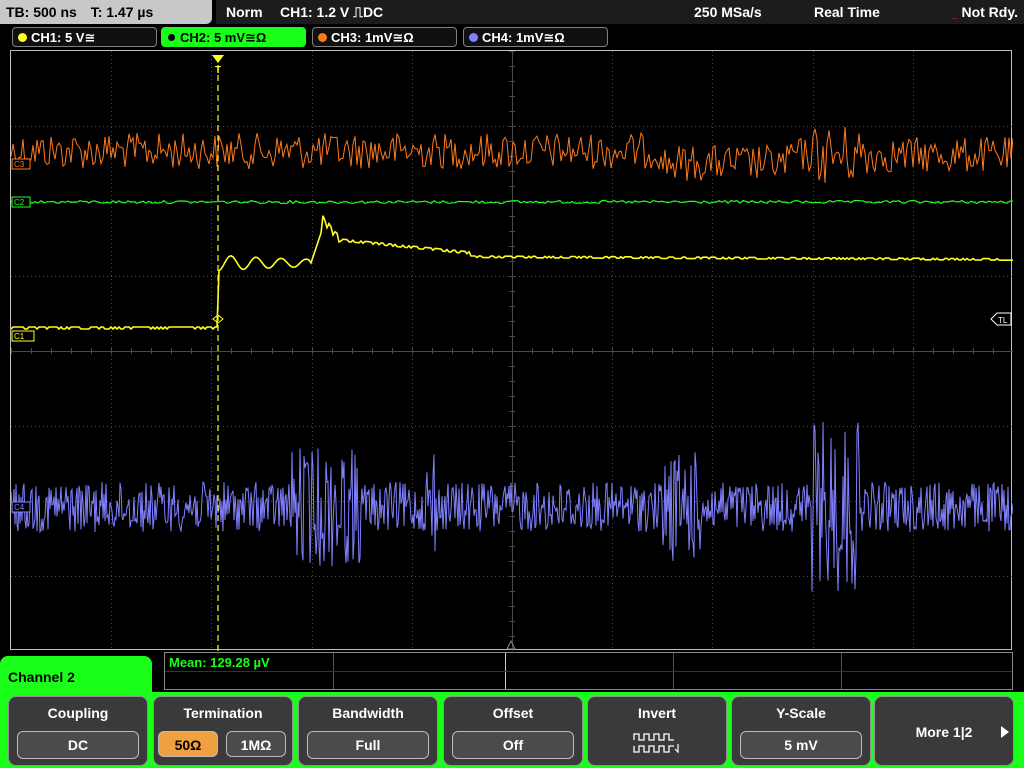 The image size is (1024, 768). I want to click on timebase-value: TB: 500 ns, so click(41, 12).